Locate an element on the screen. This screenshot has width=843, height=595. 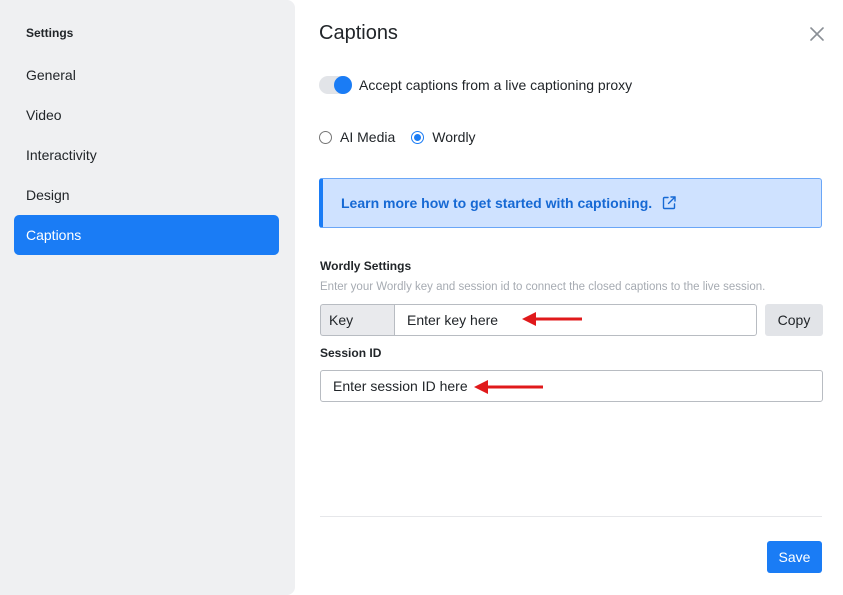
radio-option-wordly: Wordly is located at coordinates (443, 137).